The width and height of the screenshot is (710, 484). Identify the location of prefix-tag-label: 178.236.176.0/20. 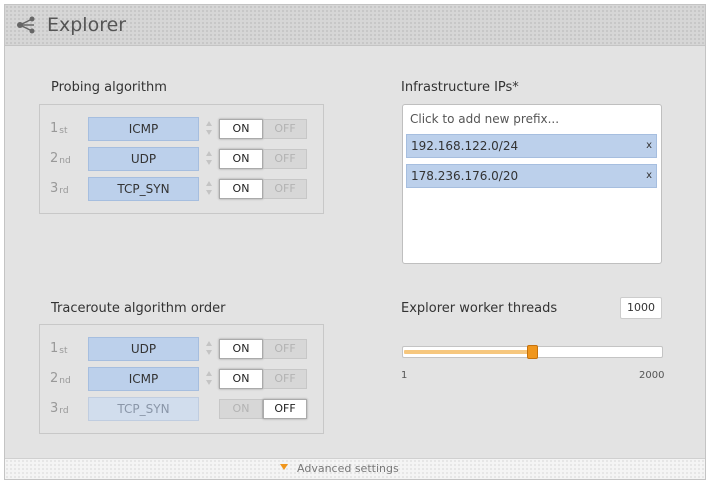
(465, 176).